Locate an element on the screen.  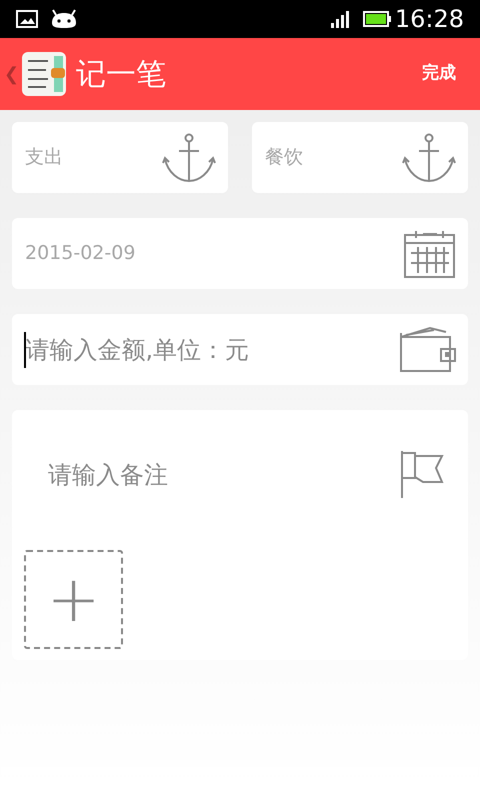
signal-icon is located at coordinates (340, 19).